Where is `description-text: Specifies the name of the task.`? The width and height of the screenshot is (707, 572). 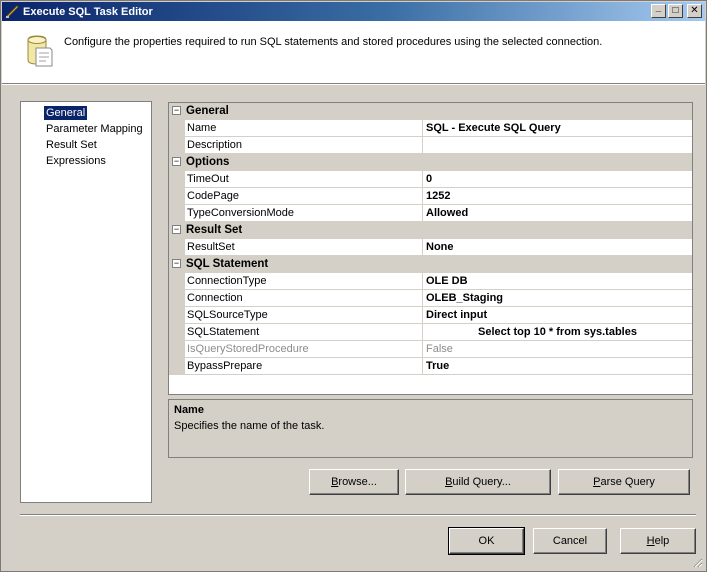 description-text: Specifies the name of the task. is located at coordinates (249, 426).